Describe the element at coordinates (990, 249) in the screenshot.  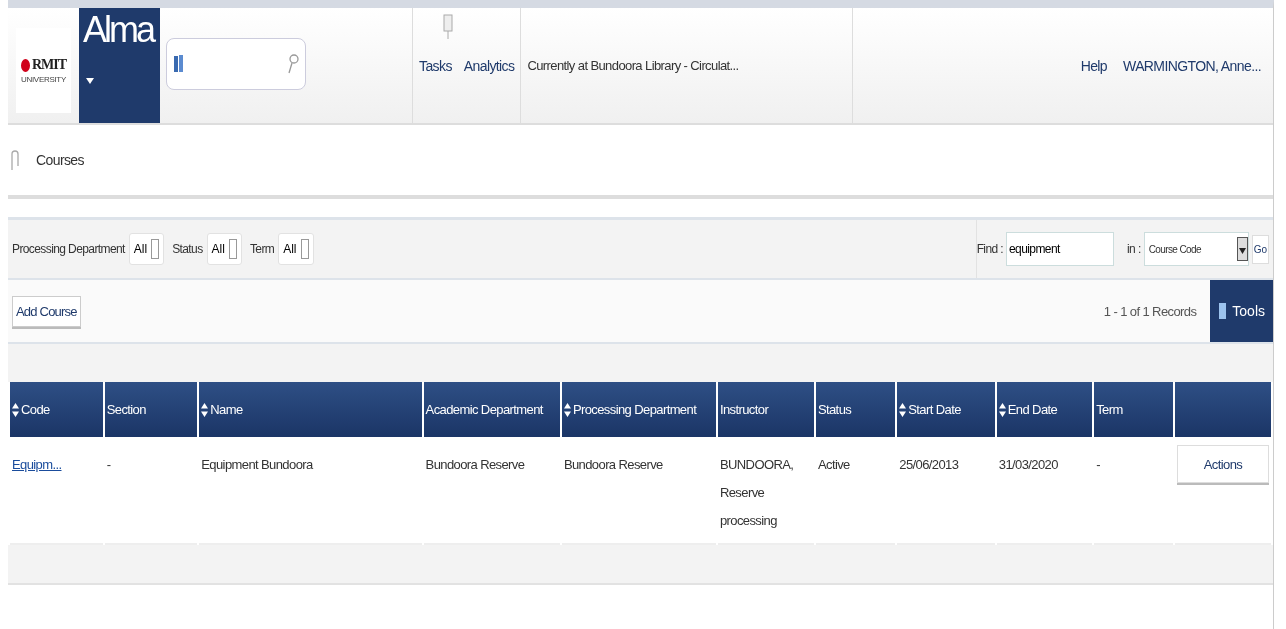
I see `find-label: Find :` at that location.